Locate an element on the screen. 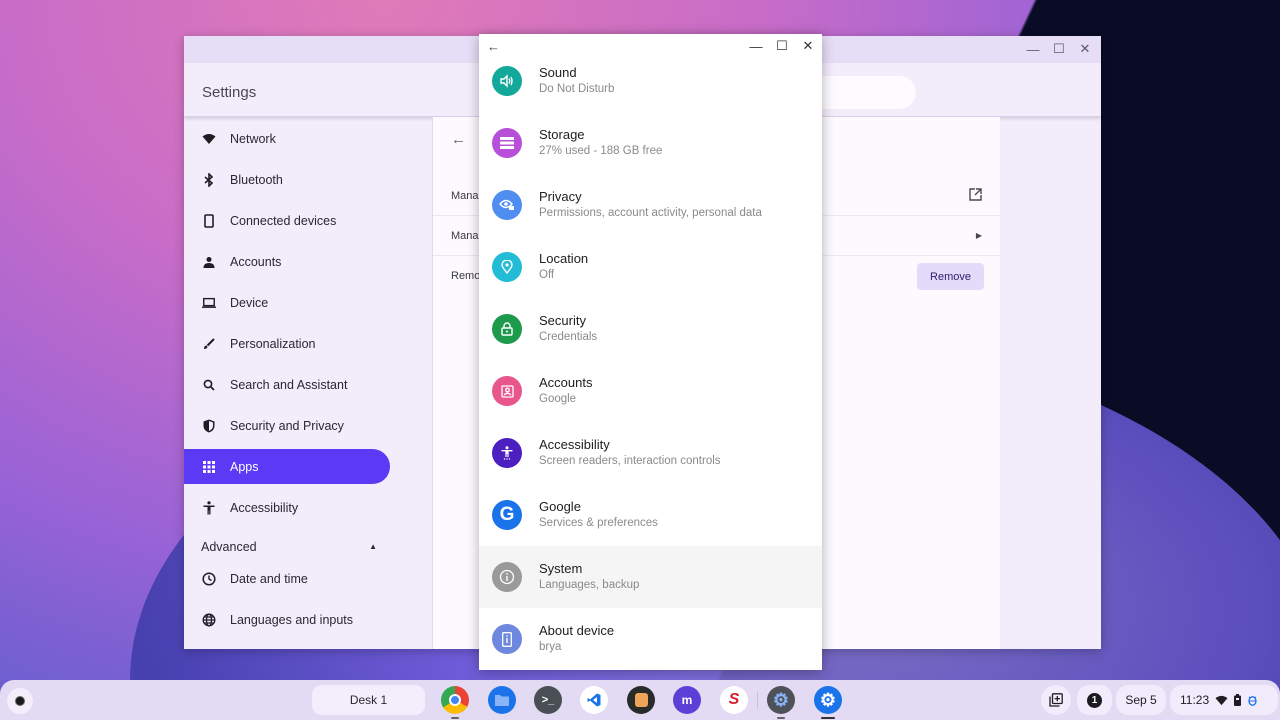  holding-space-button is located at coordinates (1056, 700).